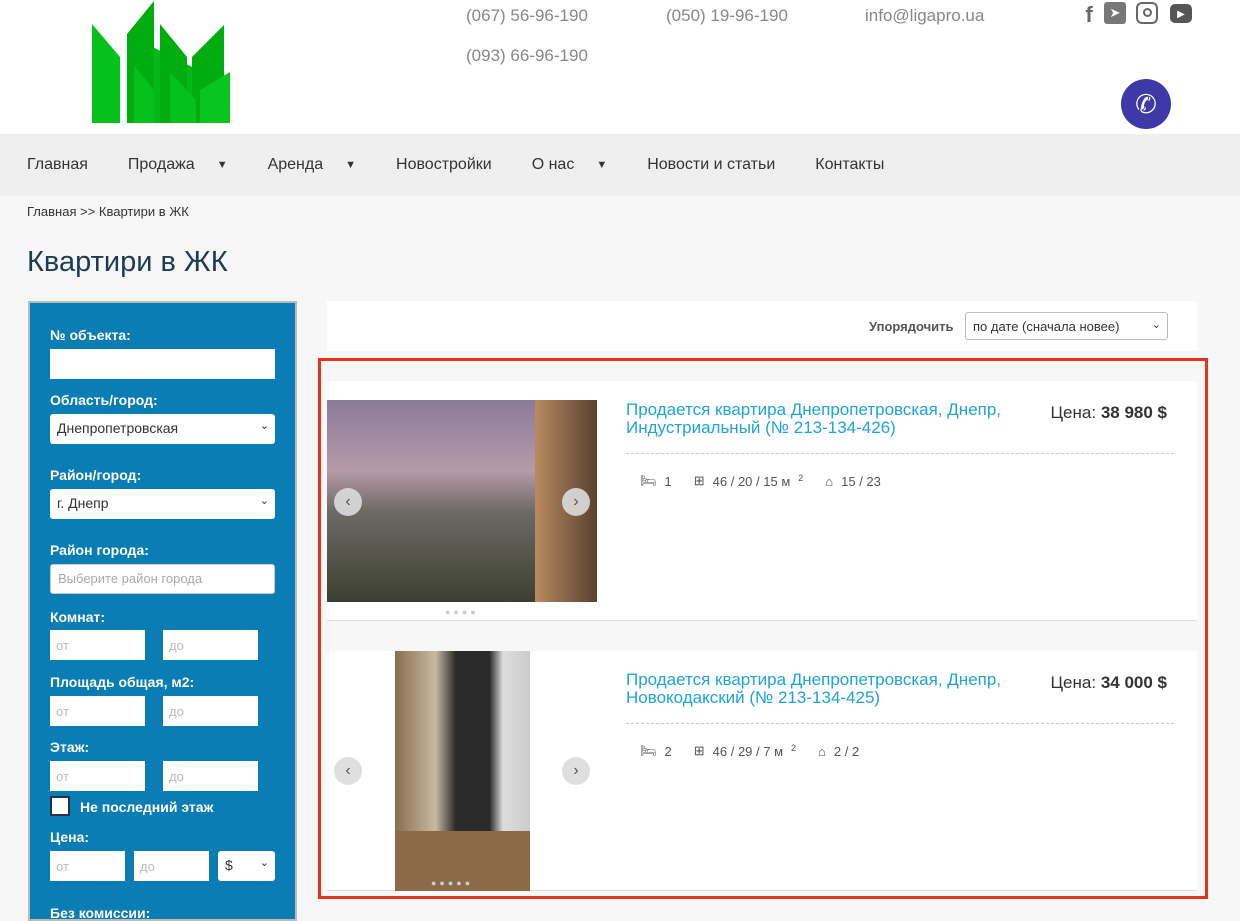 Image resolution: width=1240 pixels, height=921 pixels. What do you see at coordinates (210, 645) in the screenshot?
I see `rooms-to: до` at bounding box center [210, 645].